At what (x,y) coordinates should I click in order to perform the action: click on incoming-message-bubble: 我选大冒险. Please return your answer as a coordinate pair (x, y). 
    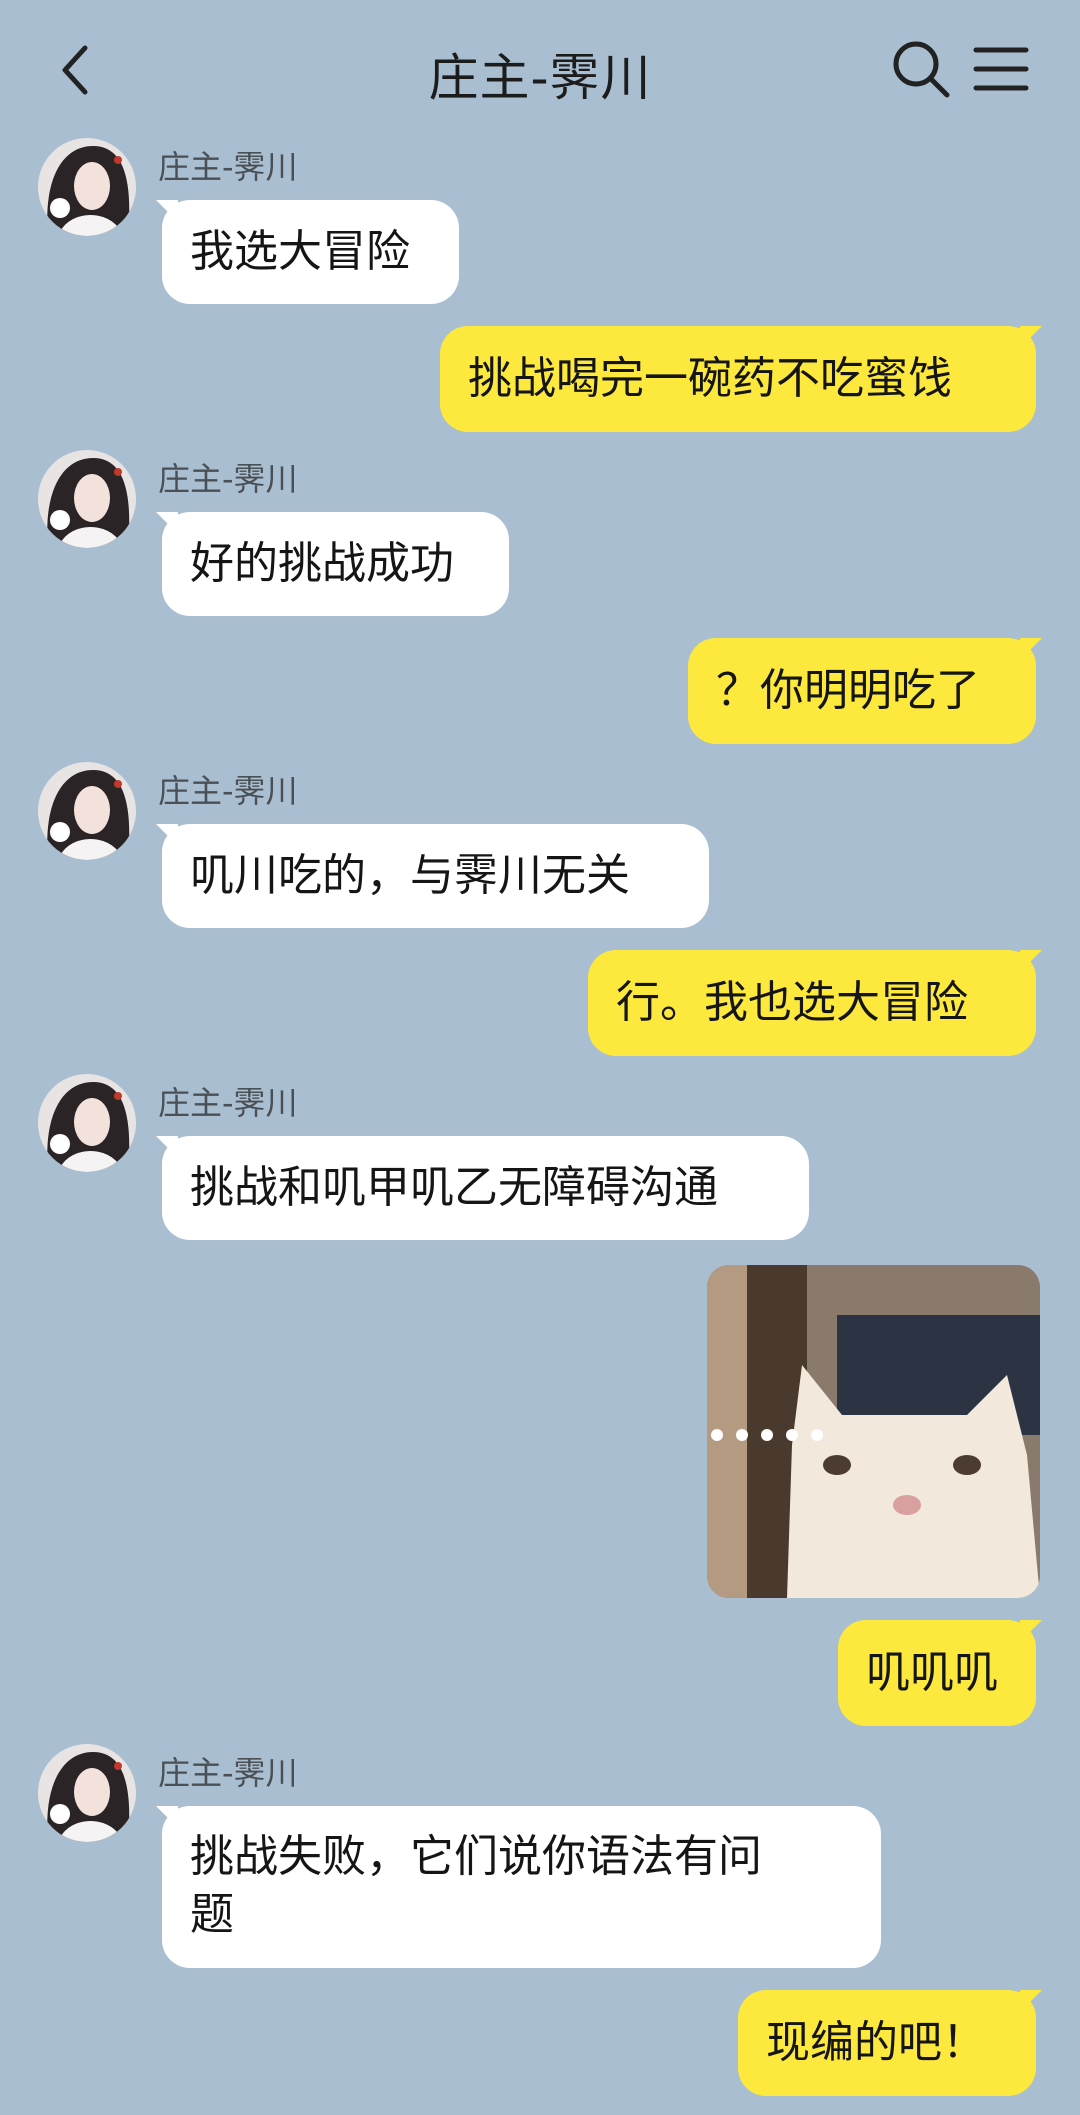
    Looking at the image, I should click on (310, 252).